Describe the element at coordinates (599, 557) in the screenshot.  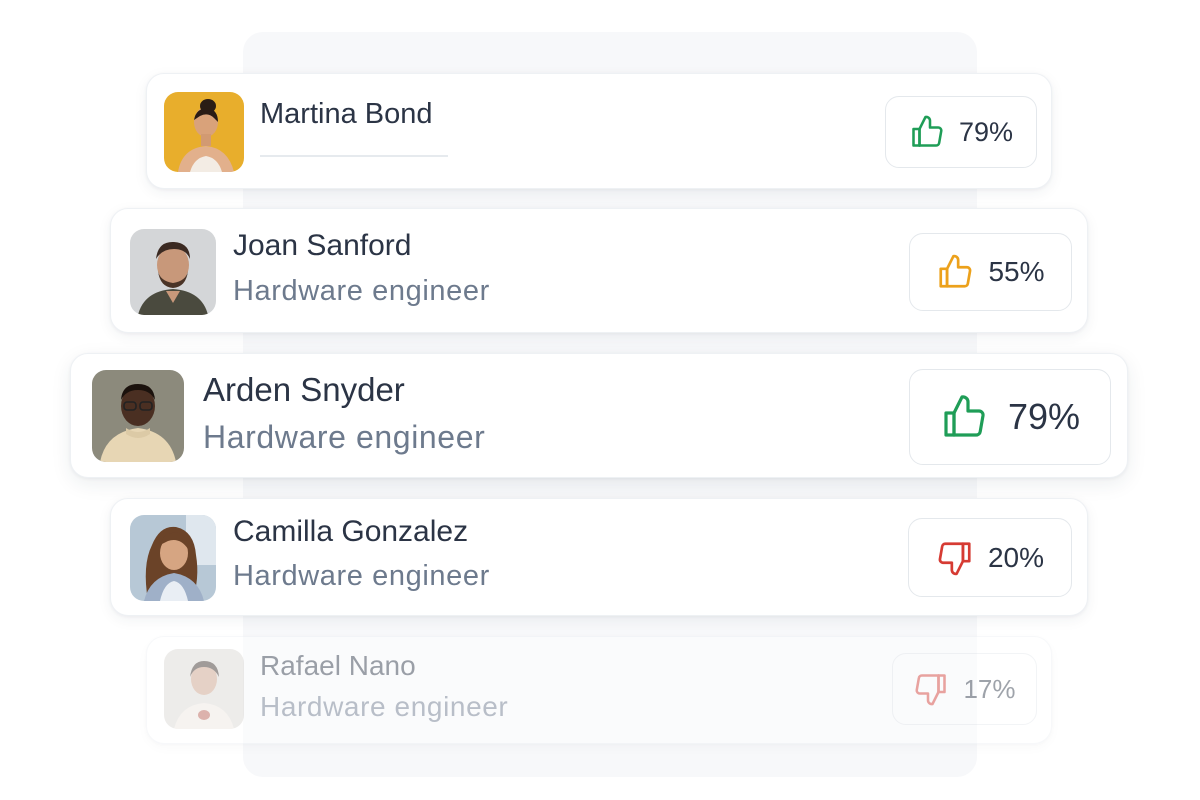
I see `candidate-card-camilla-gonzalez: Camilla Gonzalez Hardware engineer 20%` at that location.